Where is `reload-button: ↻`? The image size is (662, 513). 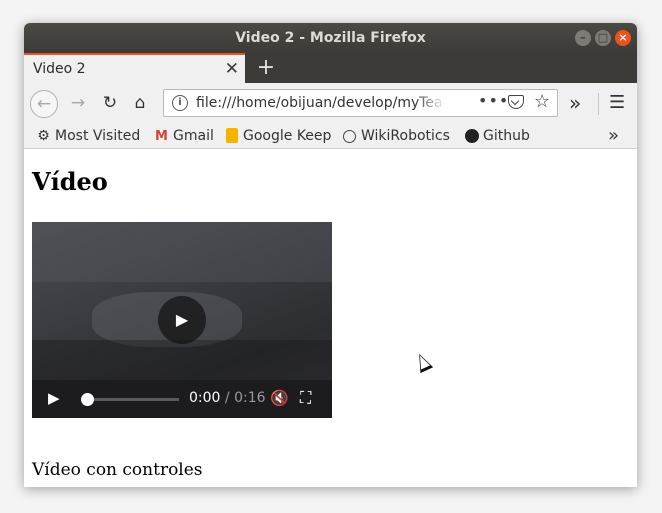 reload-button: ↻ is located at coordinates (110, 103).